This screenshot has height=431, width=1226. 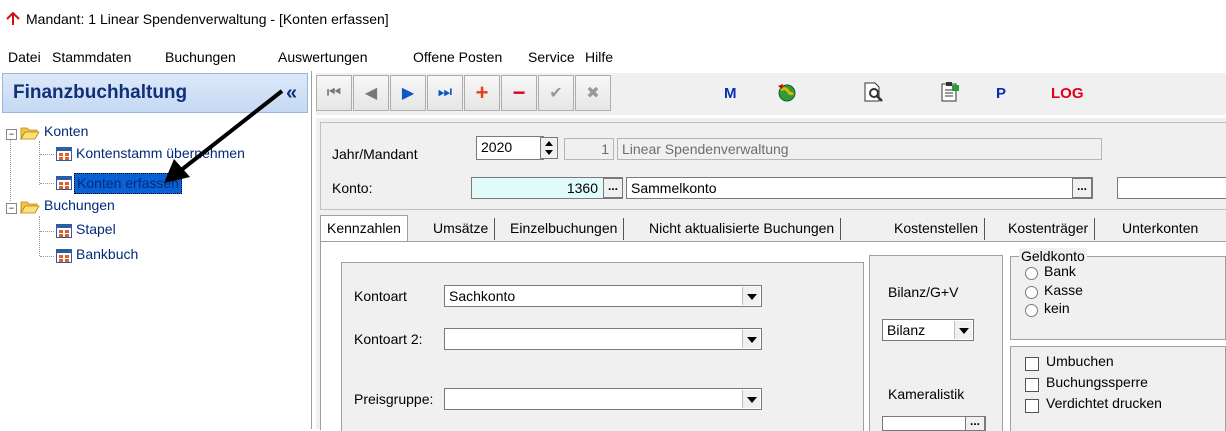 I want to click on confirm-button: ✔, so click(x=556, y=93).